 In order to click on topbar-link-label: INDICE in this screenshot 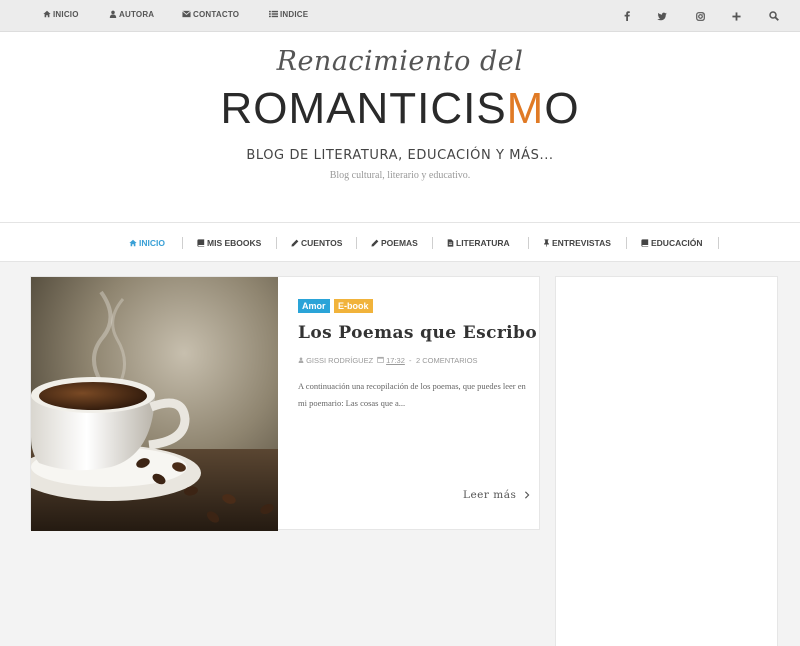, I will do `click(294, 14)`.